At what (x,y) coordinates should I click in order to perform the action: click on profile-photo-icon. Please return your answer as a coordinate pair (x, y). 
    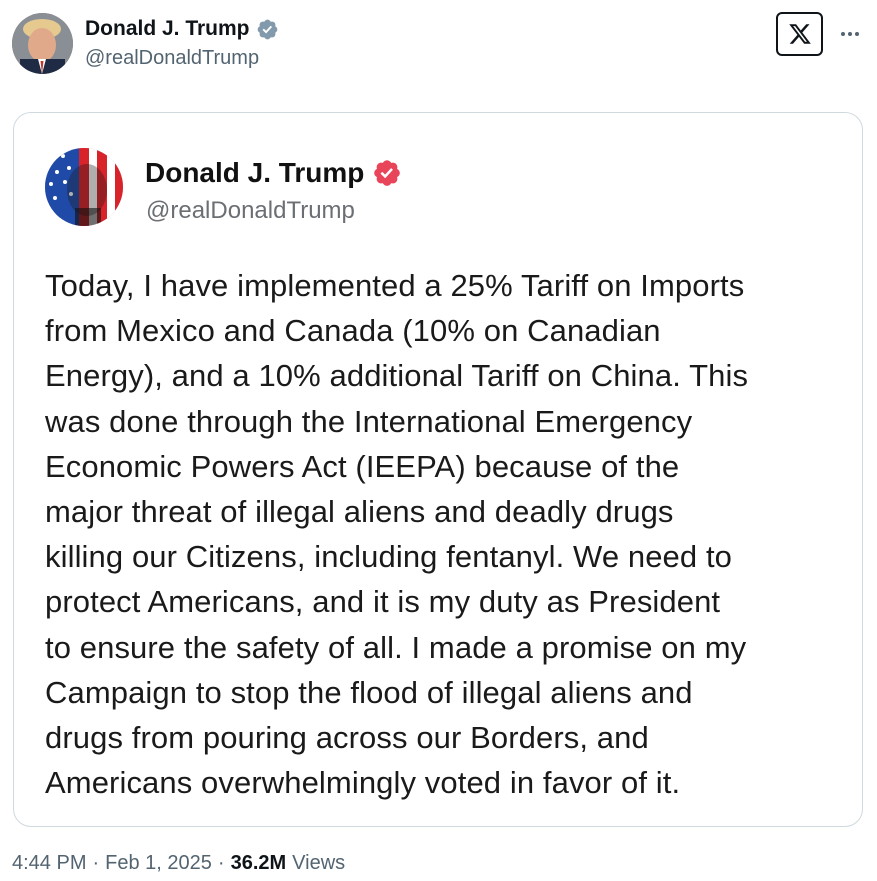
    Looking at the image, I should click on (42, 43).